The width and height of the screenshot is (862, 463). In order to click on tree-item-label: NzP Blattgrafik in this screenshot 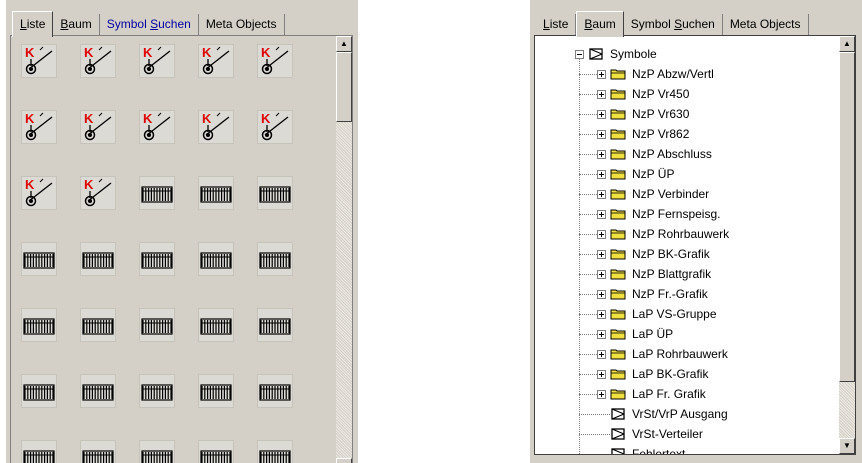, I will do `click(672, 274)`.